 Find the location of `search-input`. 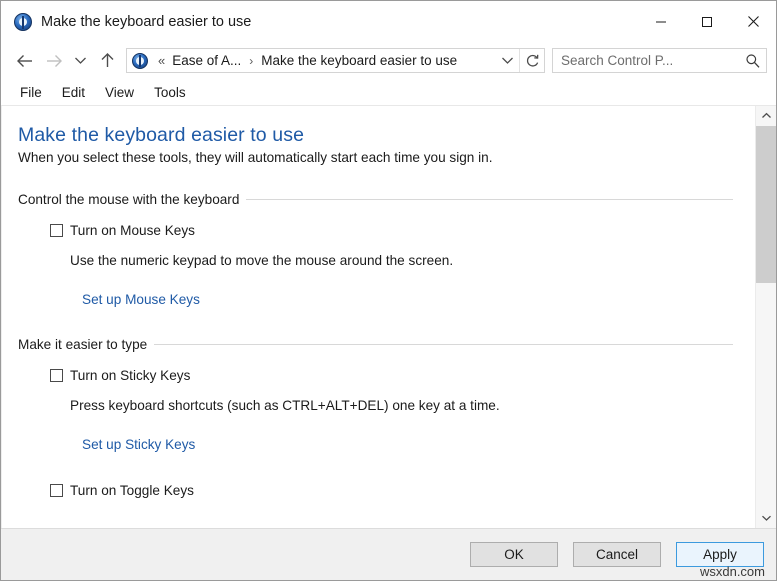

search-input is located at coordinates (646, 60).